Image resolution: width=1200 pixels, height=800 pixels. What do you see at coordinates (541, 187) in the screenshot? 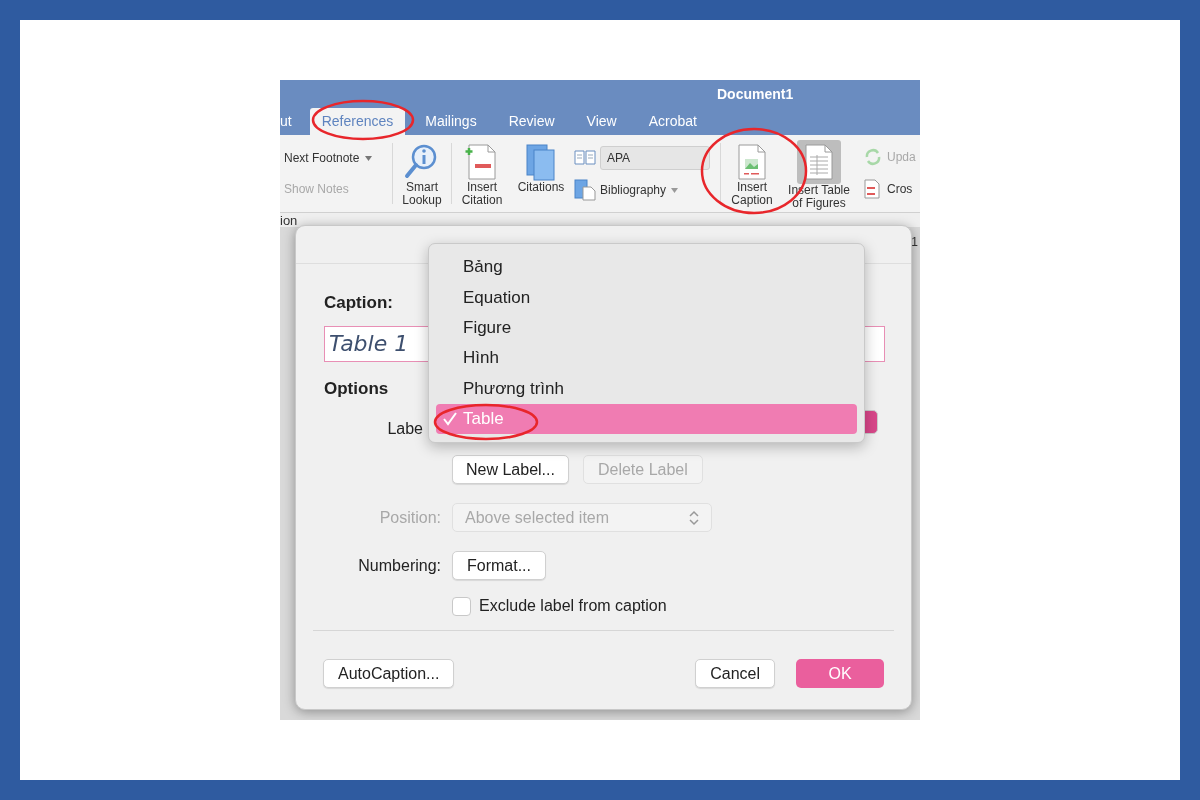
I see `citations-button: Citations` at bounding box center [541, 187].